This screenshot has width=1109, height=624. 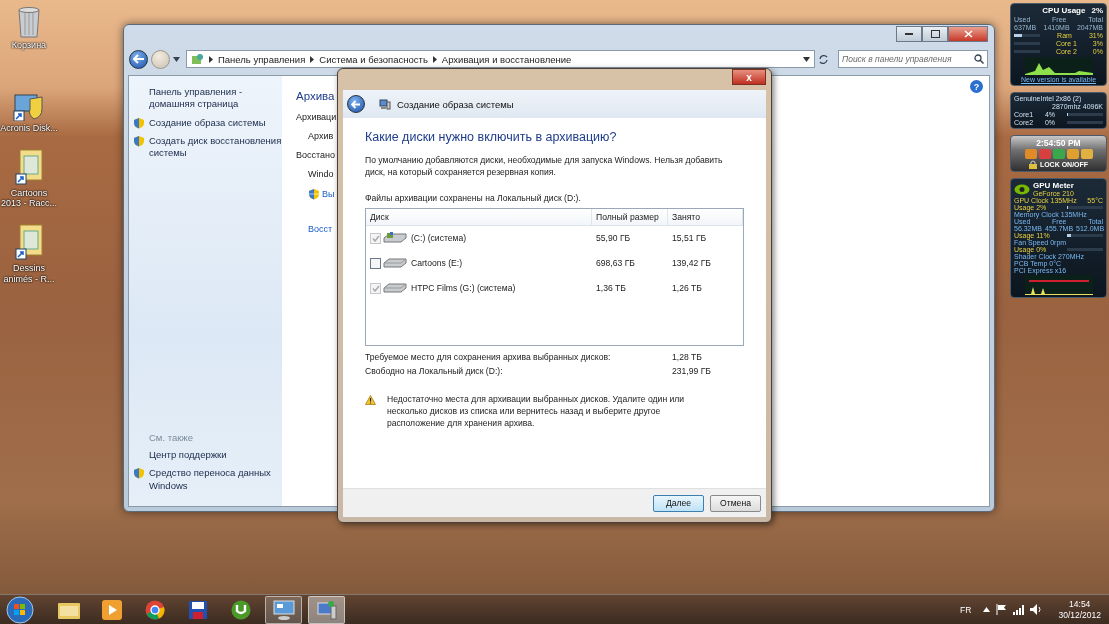 What do you see at coordinates (1053, 185) in the screenshot?
I see `gadget-title: GPU Meter` at bounding box center [1053, 185].